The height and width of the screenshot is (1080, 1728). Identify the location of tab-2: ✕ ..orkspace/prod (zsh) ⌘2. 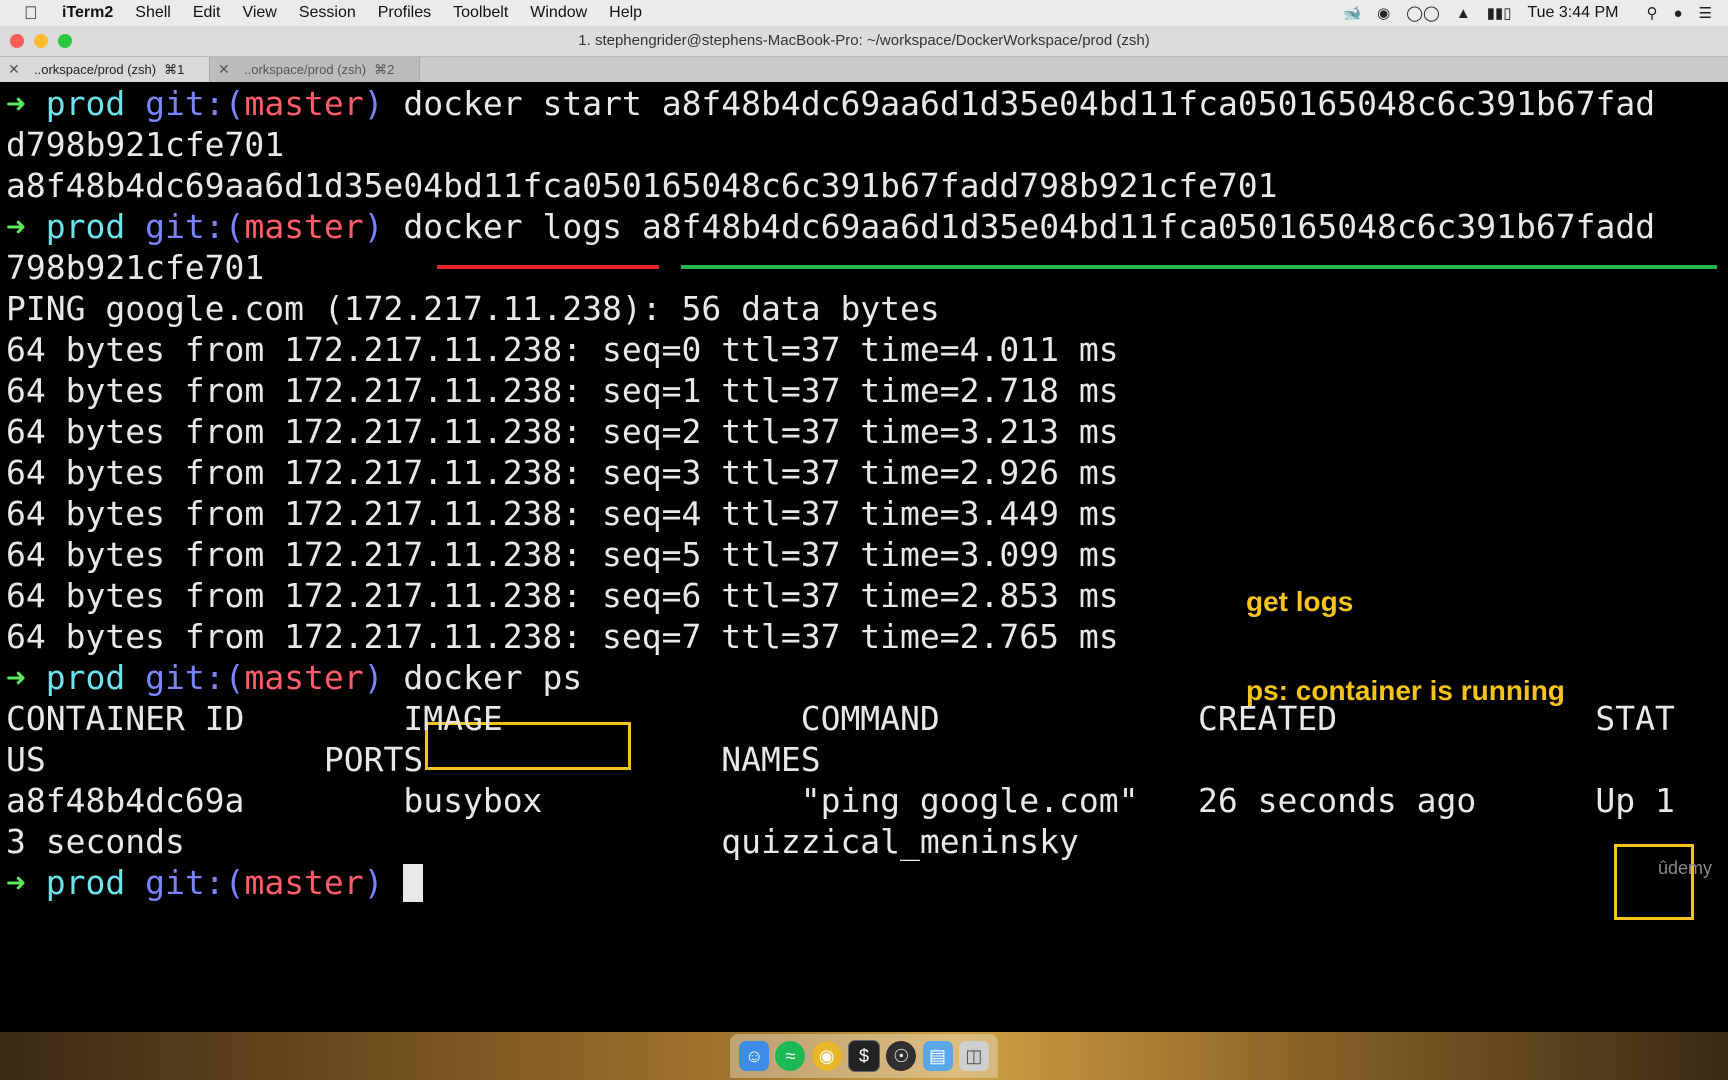
(315, 69).